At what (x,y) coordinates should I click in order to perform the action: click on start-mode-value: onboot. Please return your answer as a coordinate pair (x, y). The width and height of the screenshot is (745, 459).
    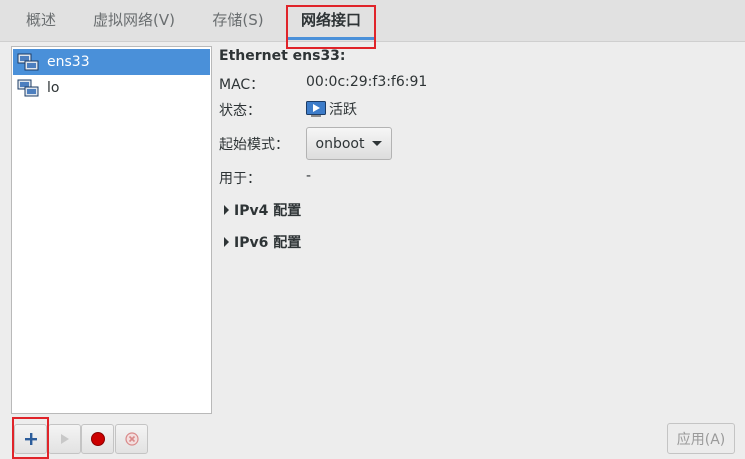
    Looking at the image, I should click on (340, 143).